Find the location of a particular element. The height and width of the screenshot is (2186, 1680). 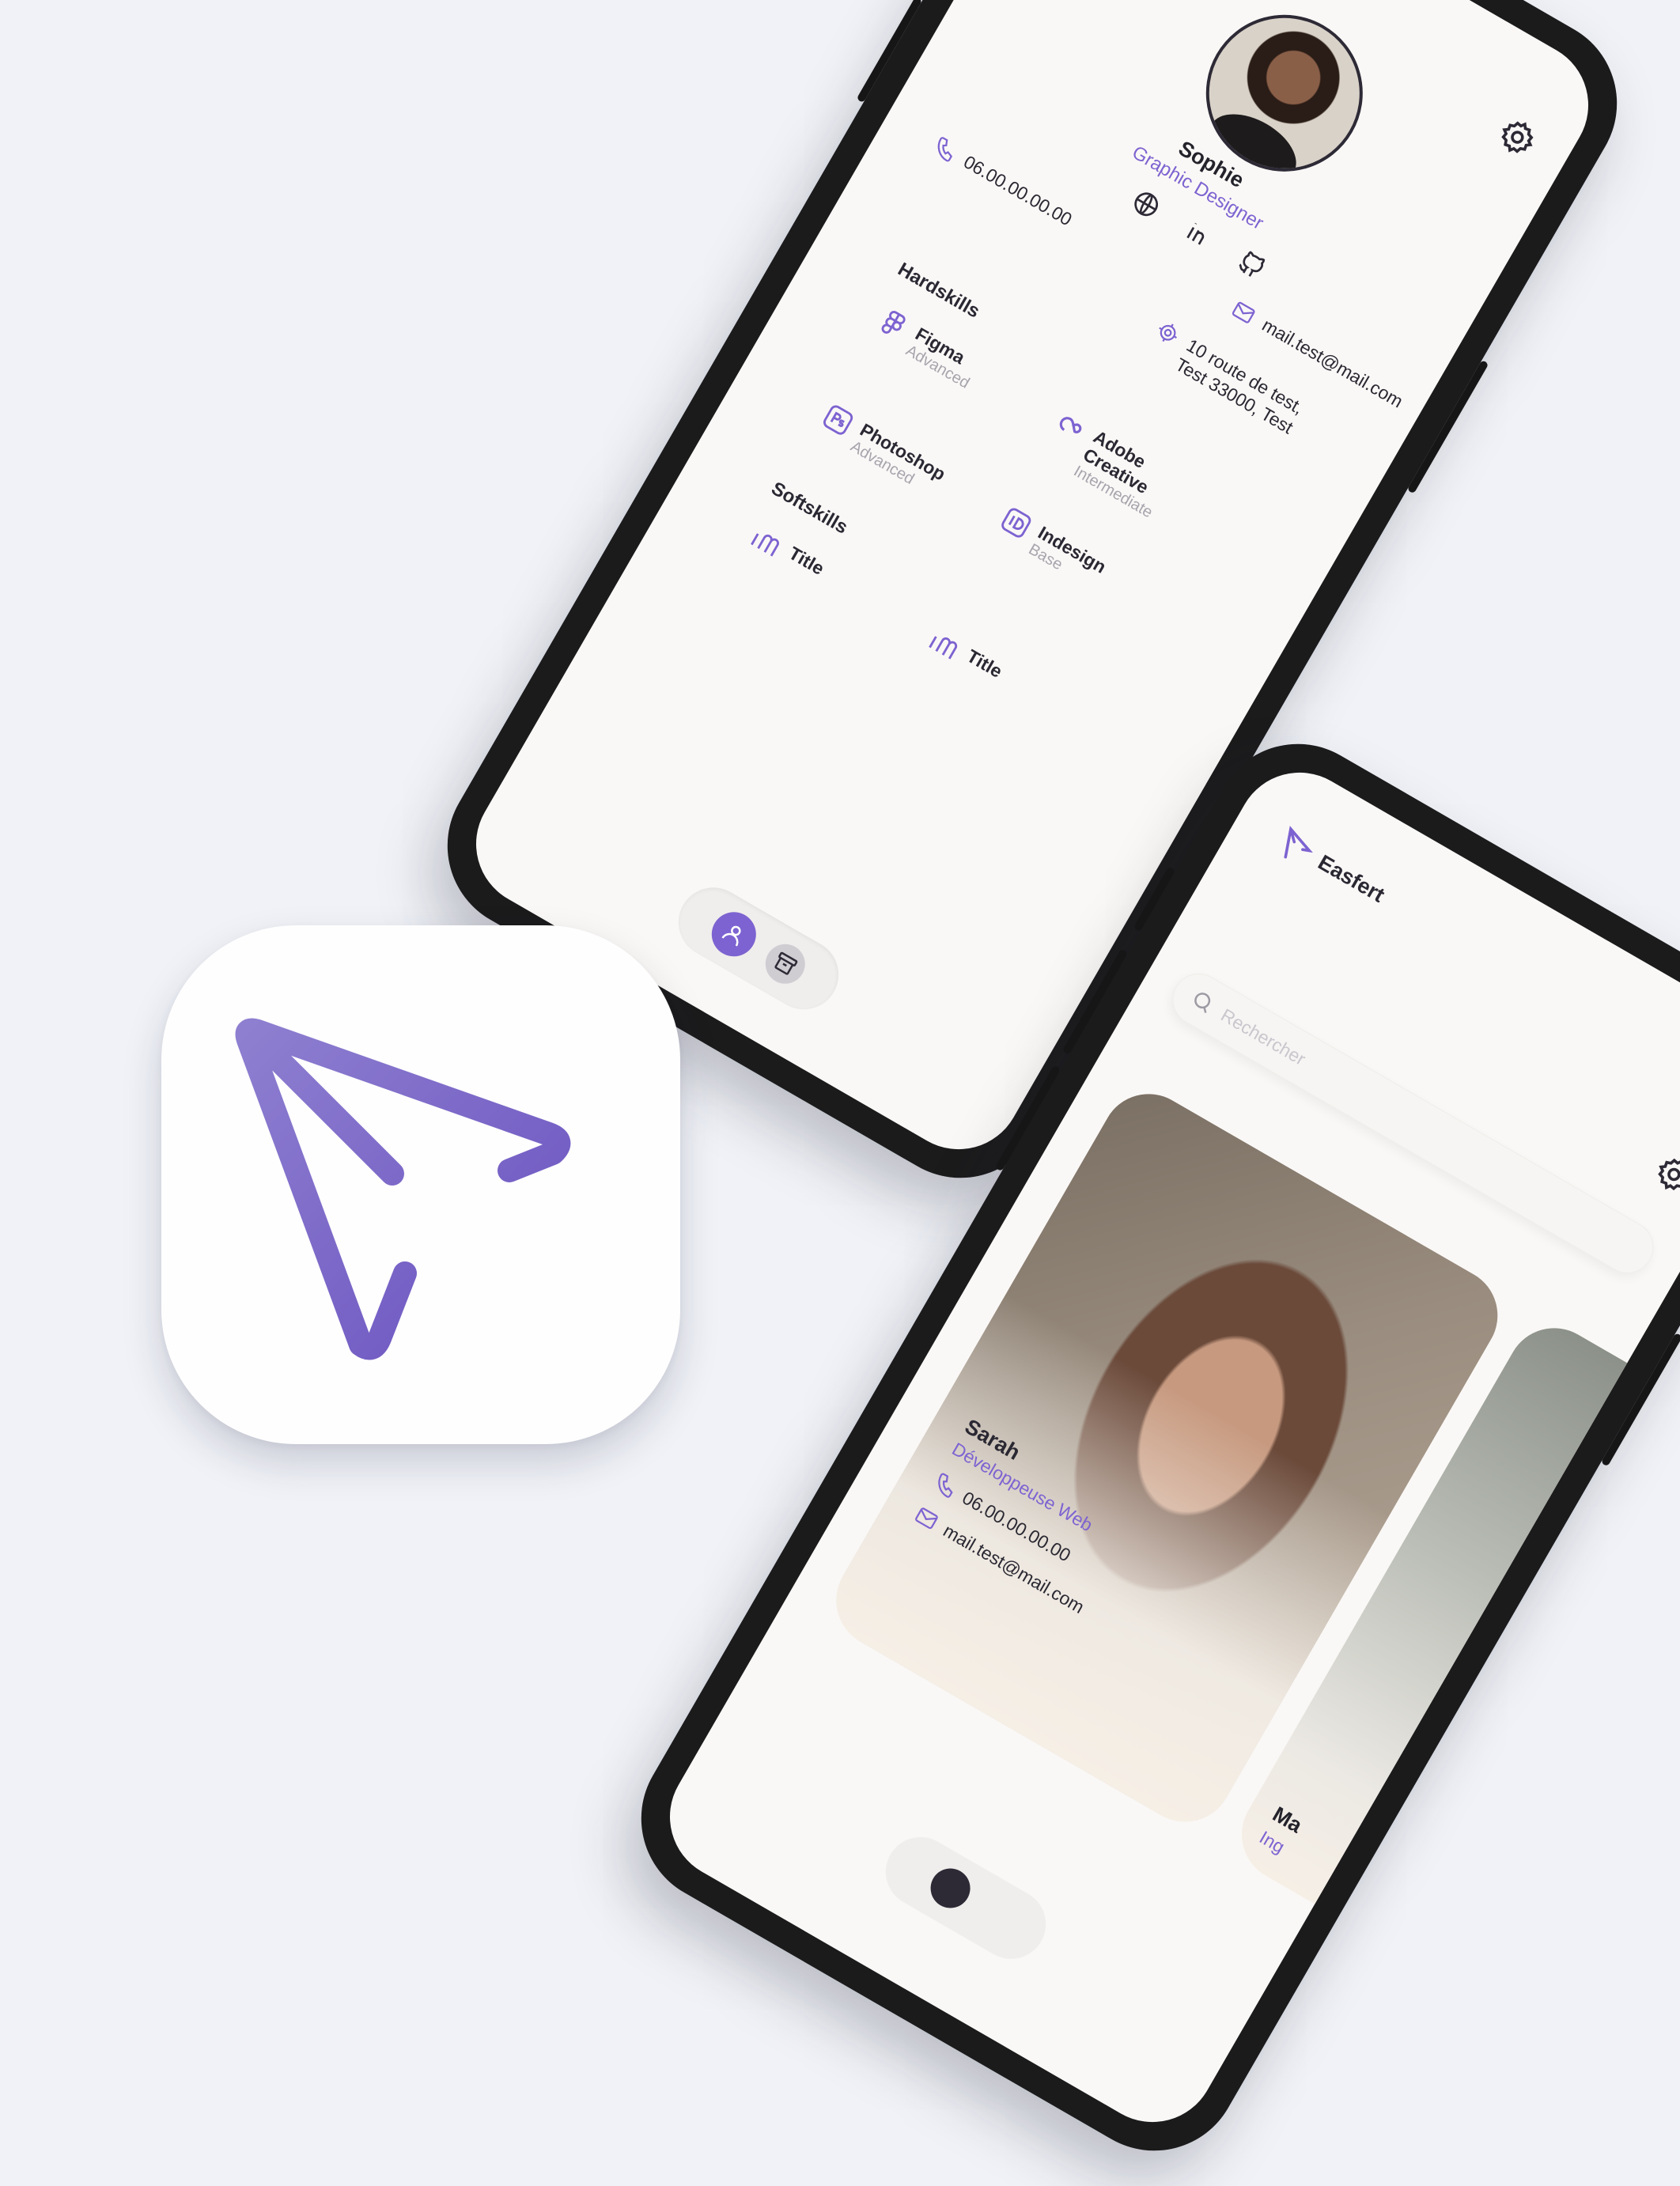

indesign-icon is located at coordinates (1016, 523).